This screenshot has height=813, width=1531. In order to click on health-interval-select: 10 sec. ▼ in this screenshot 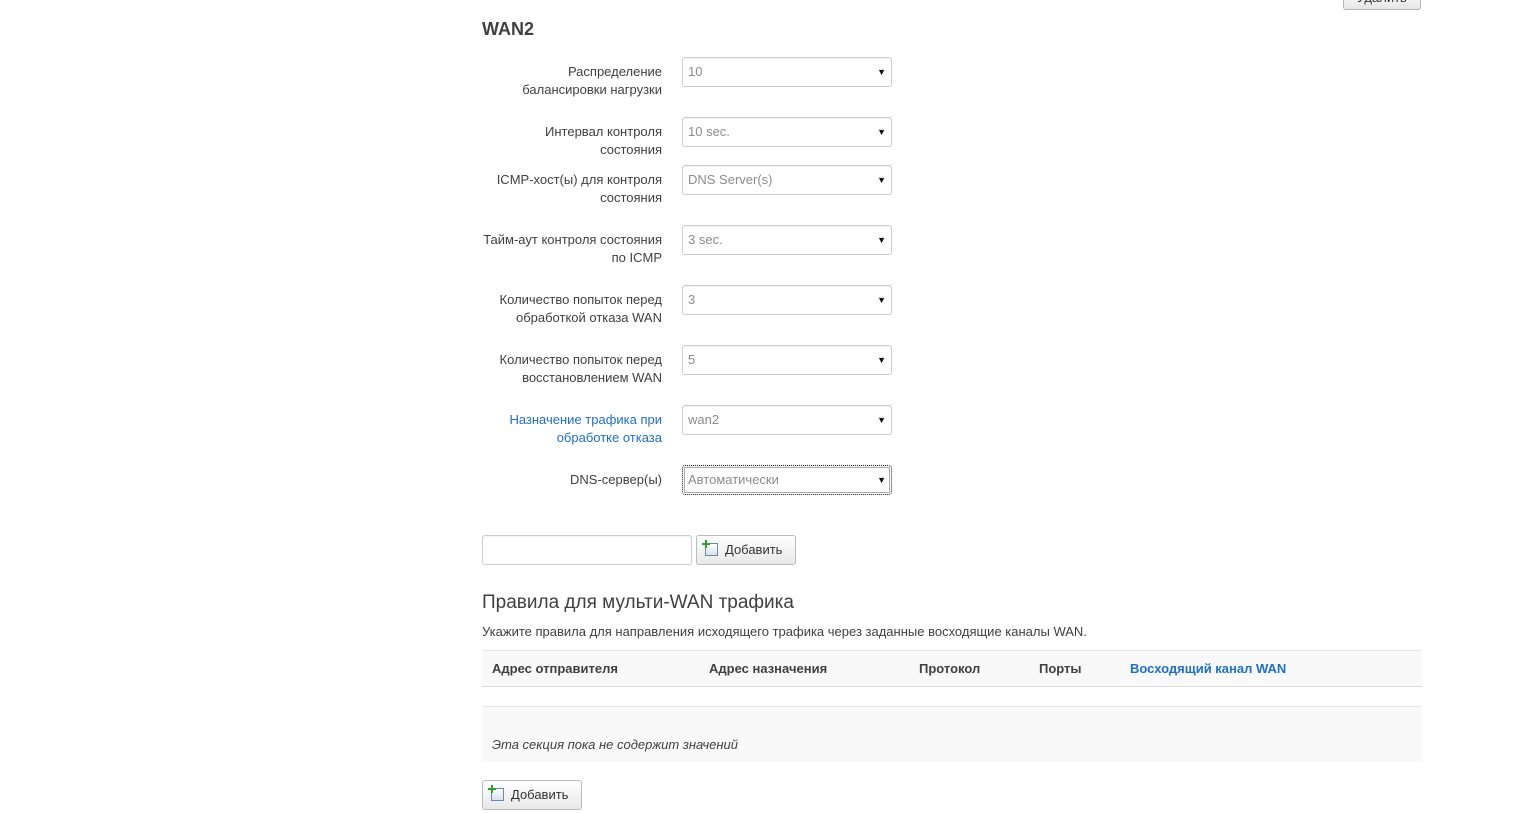, I will do `click(787, 132)`.